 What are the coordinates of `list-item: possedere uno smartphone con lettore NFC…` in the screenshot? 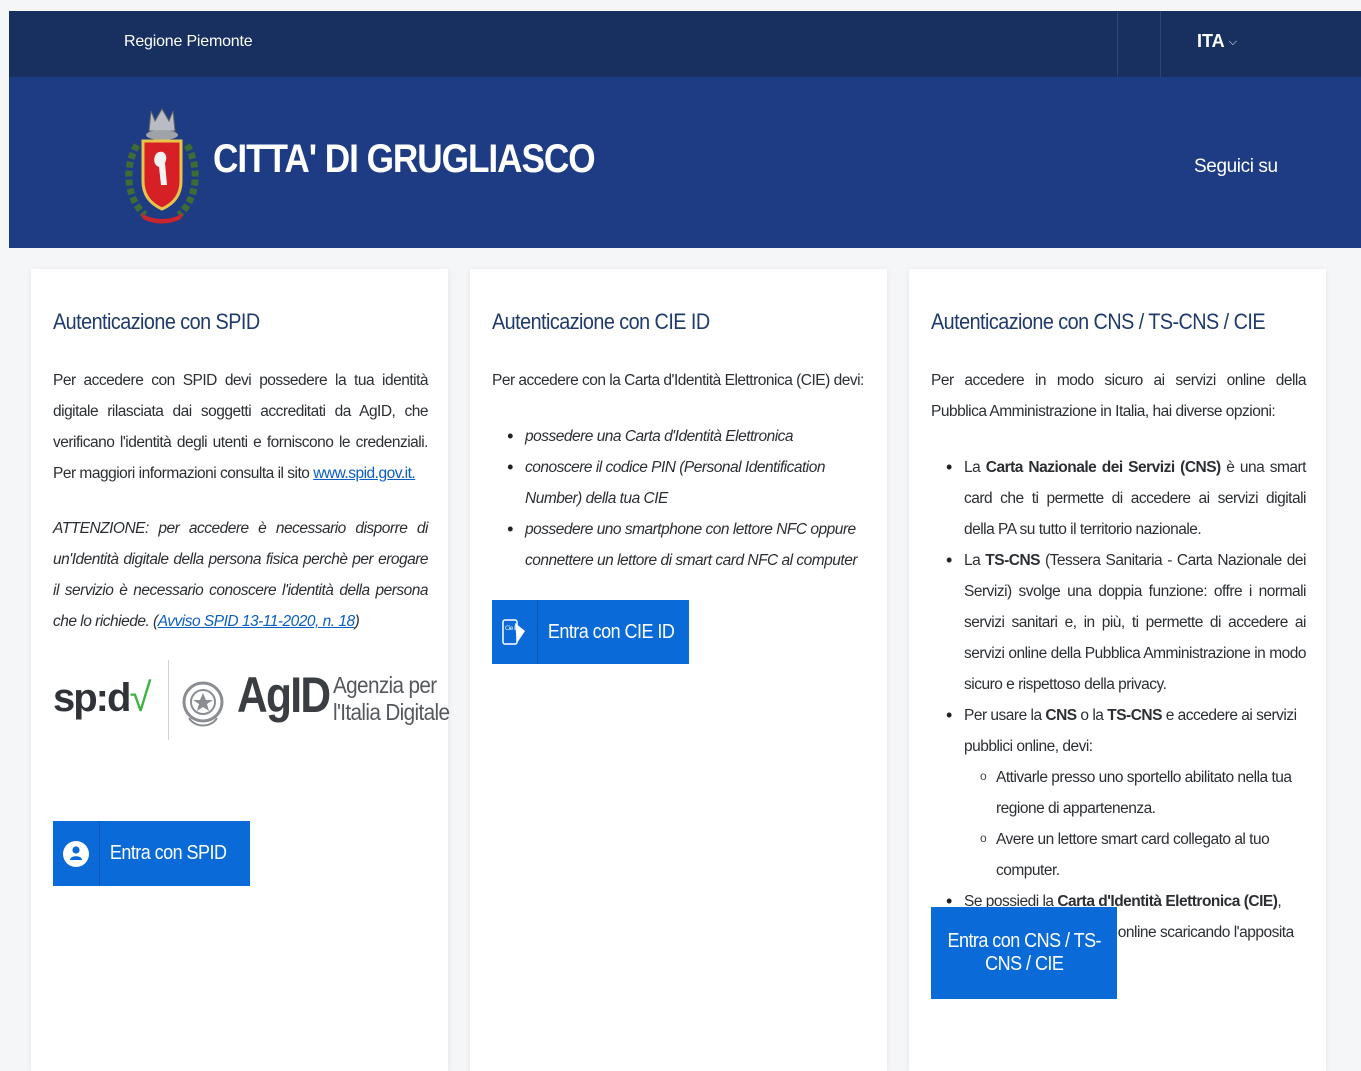 It's located at (687, 545).